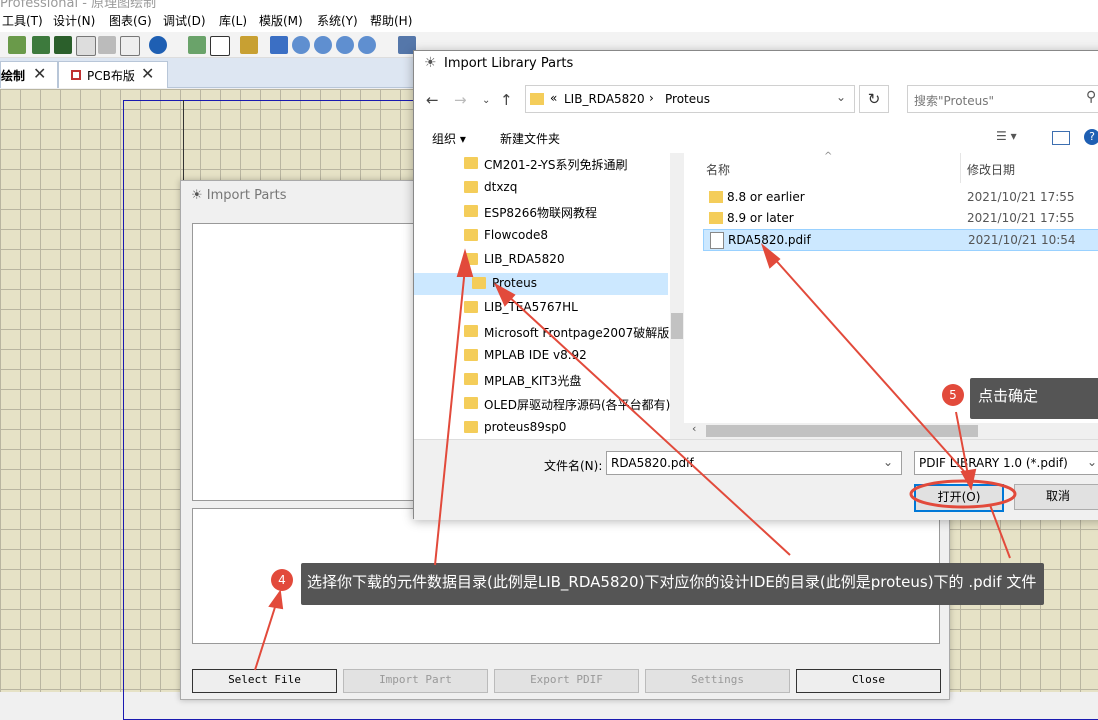 The width and height of the screenshot is (1098, 720). What do you see at coordinates (963, 494) in the screenshot?
I see `open-button-highlight-ring` at bounding box center [963, 494].